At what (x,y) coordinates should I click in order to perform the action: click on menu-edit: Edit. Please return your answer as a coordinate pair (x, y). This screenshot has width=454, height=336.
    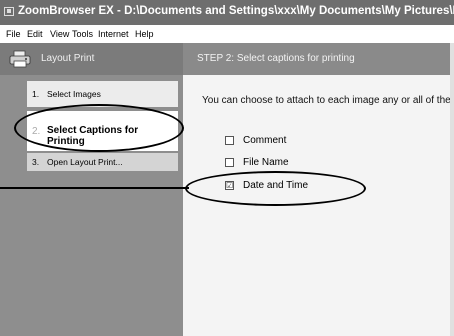
    Looking at the image, I should click on (35, 34).